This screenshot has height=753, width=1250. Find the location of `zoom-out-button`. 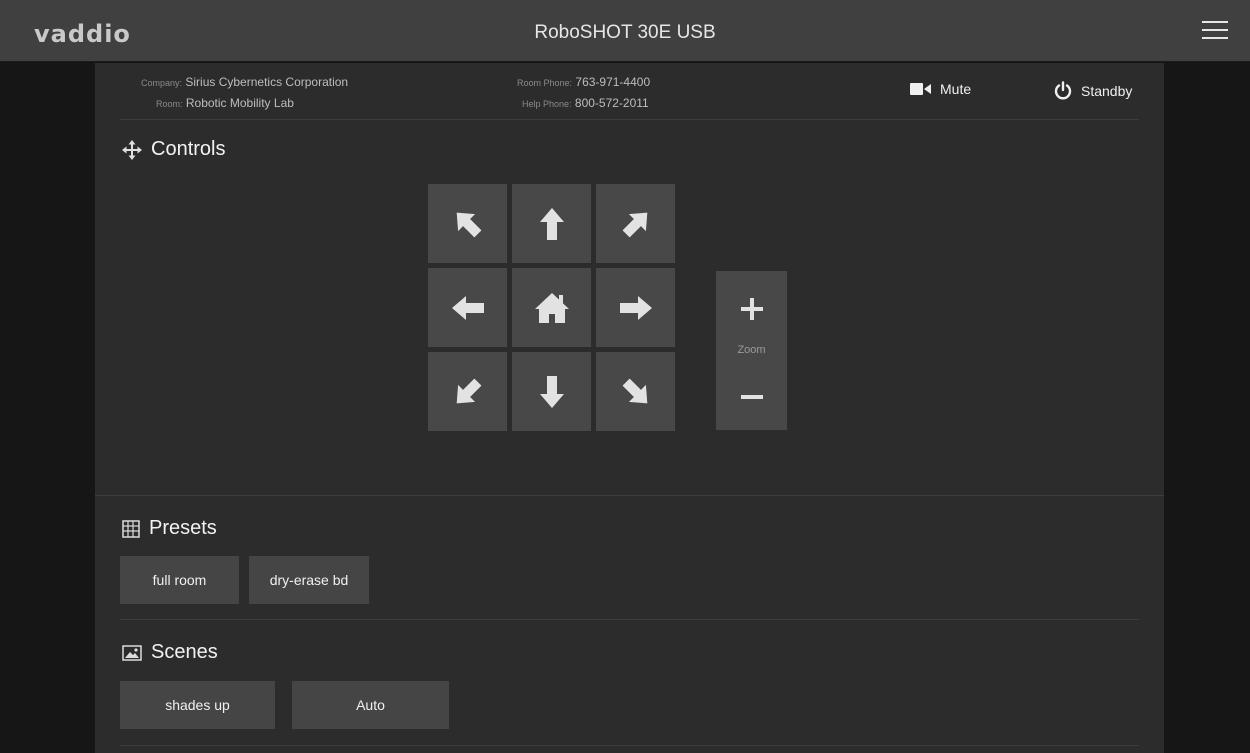

zoom-out-button is located at coordinates (751, 397).